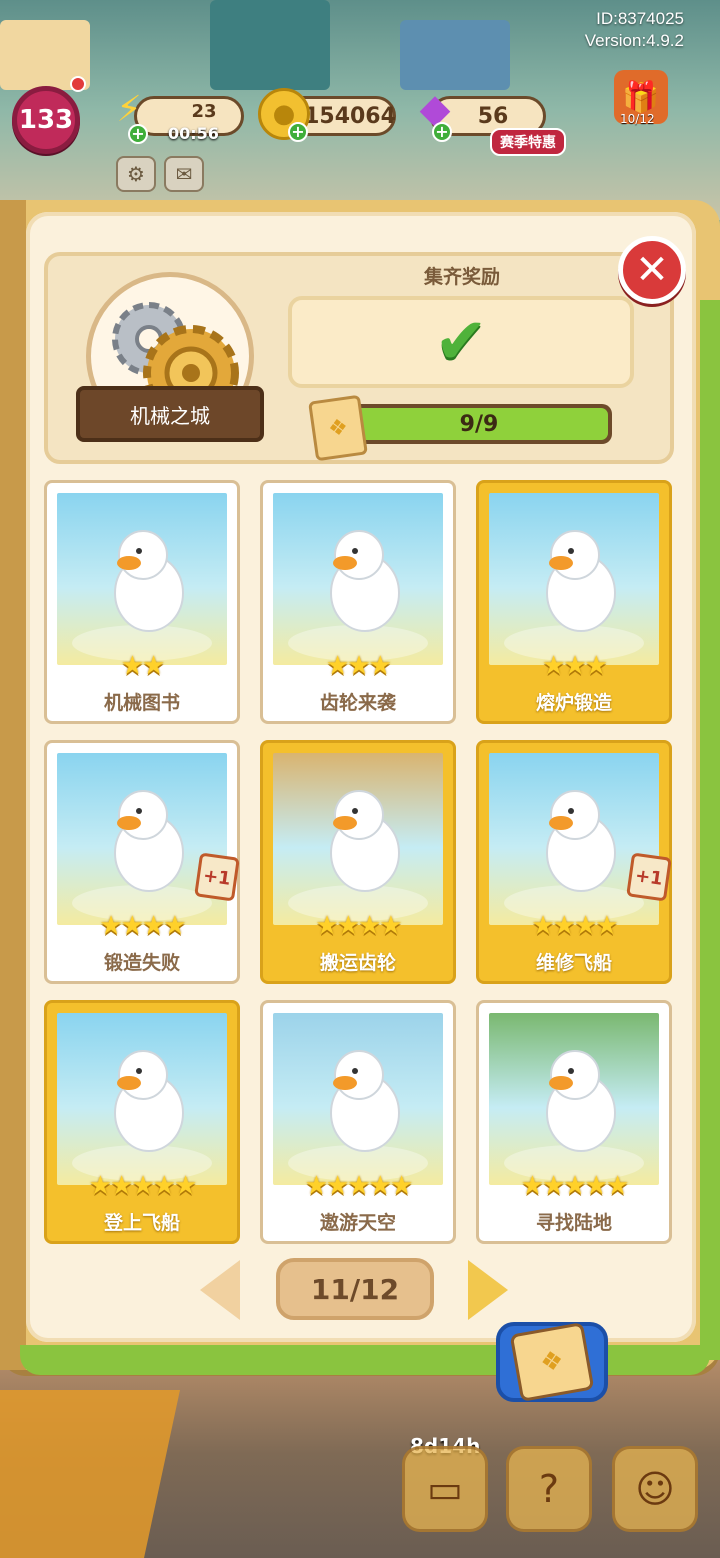 Image resolution: width=720 pixels, height=1558 pixels. What do you see at coordinates (357, 963) in the screenshot?
I see `card-name: 搬运齿轮` at bounding box center [357, 963].